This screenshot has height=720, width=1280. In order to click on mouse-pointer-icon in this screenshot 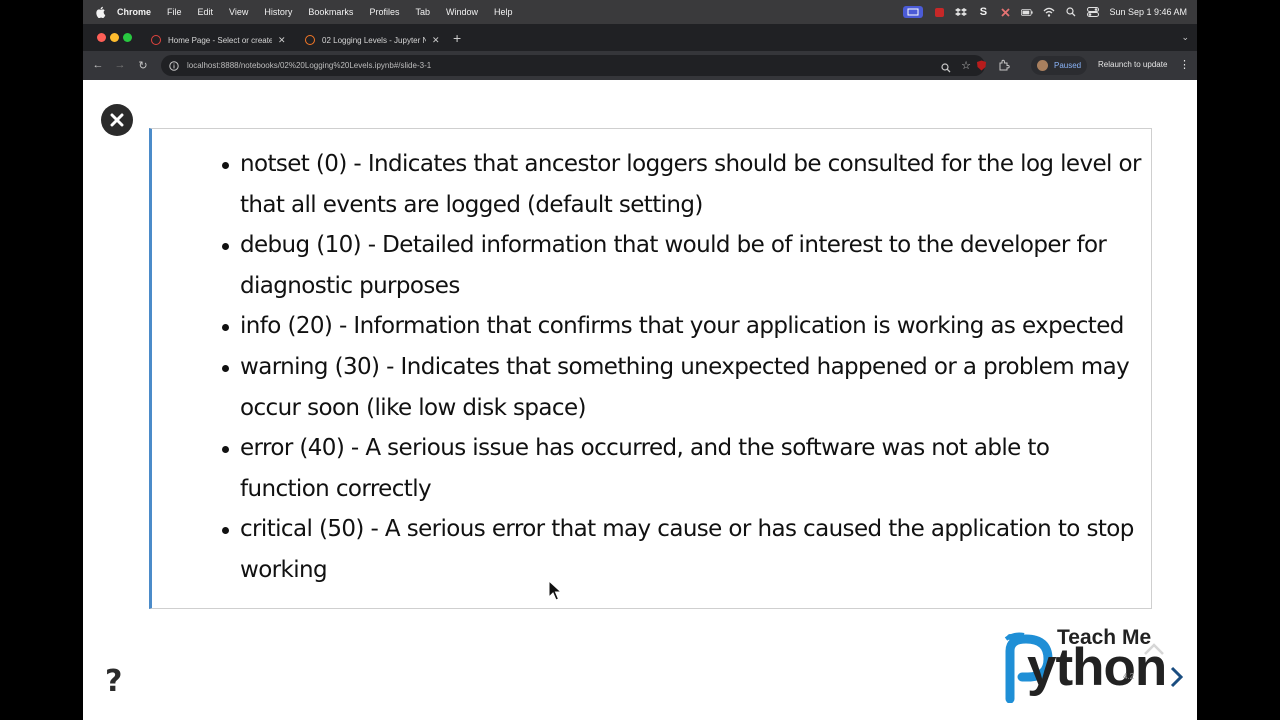, I will do `click(555, 593)`.